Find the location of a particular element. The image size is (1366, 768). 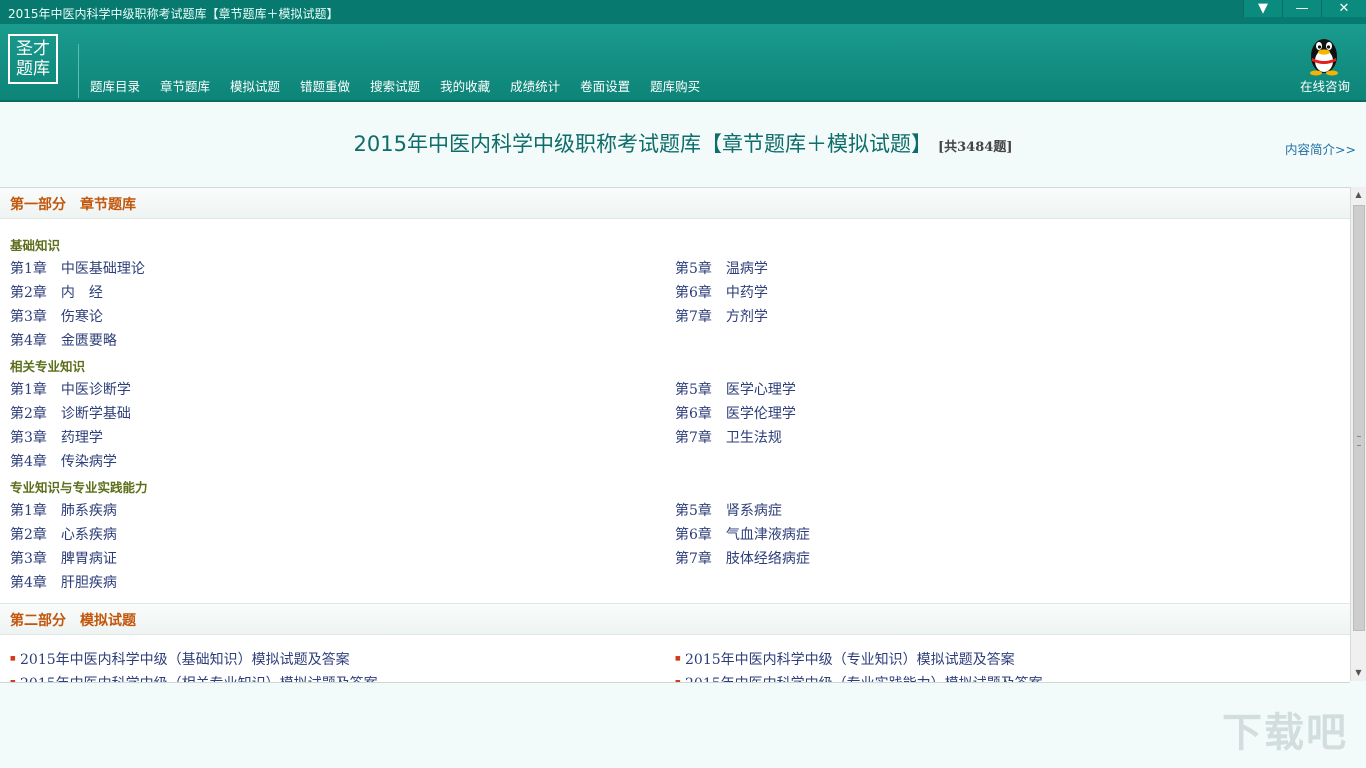

chapter-link: 第5章 肾系病症 is located at coordinates (728, 510).